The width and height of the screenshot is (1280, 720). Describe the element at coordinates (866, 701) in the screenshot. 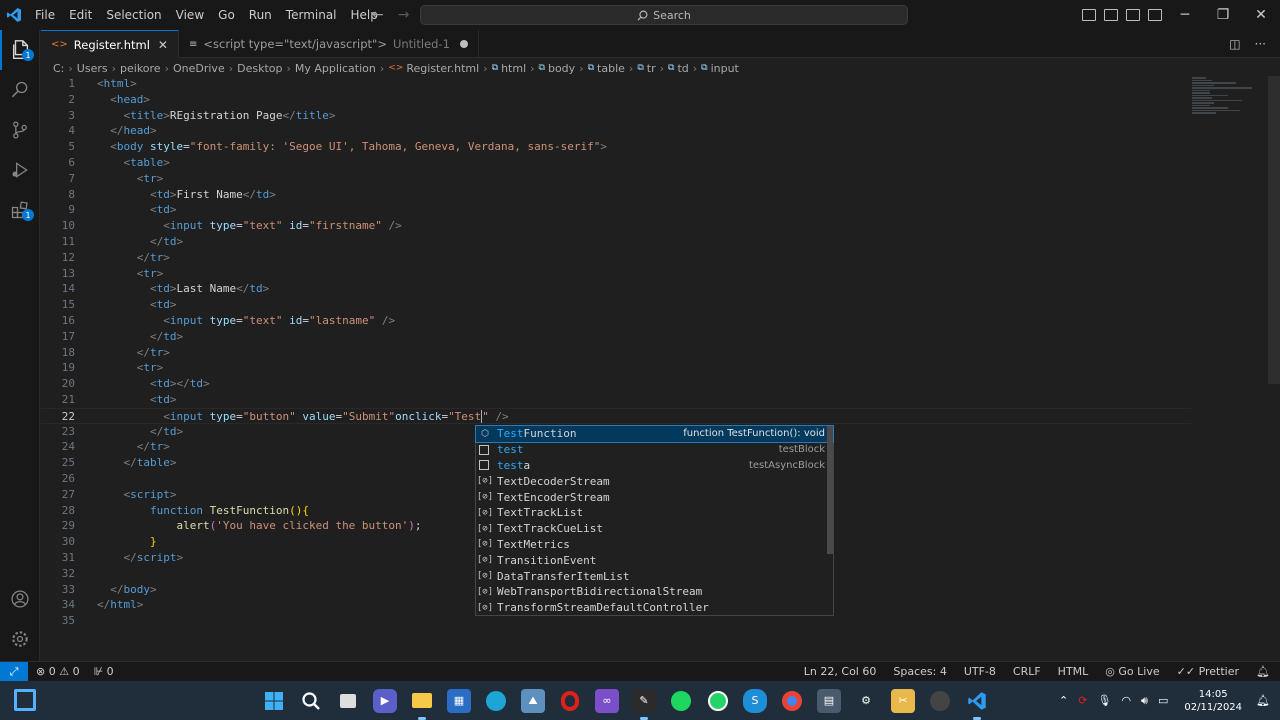

I see `settings-icon: ⚙` at that location.